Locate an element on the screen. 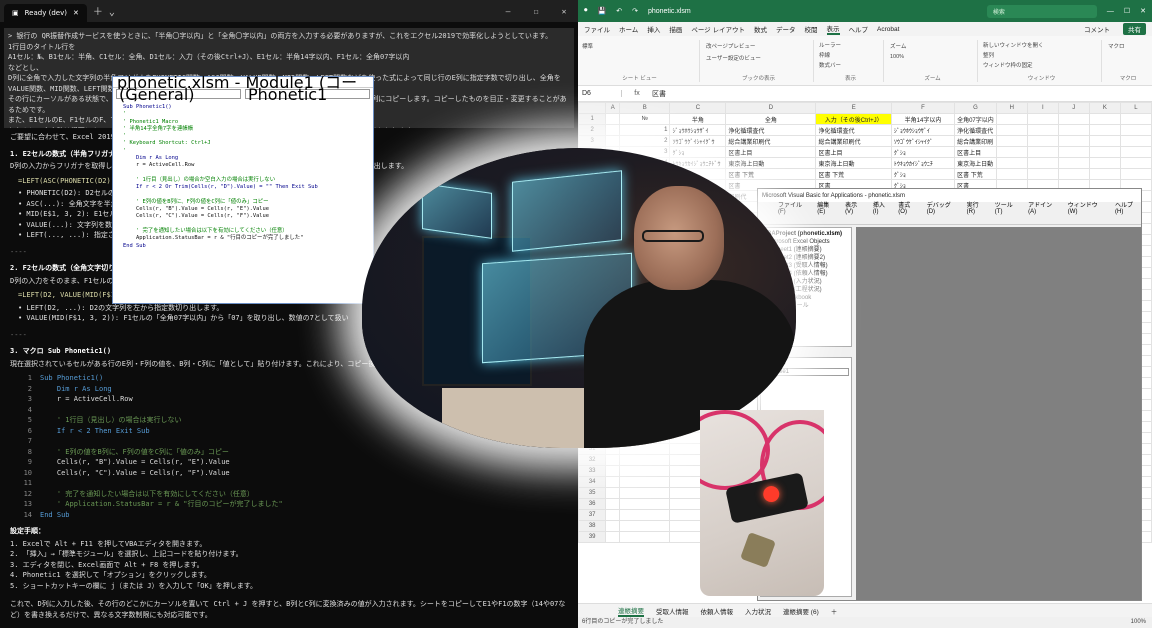 The width and height of the screenshot is (1152, 628). vba-menu-item: デバッグ(D) is located at coordinates (943, 207).